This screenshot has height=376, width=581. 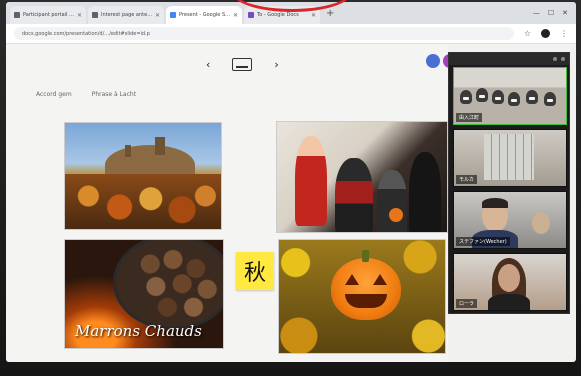 What do you see at coordinates (173, 15) in the screenshot?
I see `slides-favicon-icon` at bounding box center [173, 15].